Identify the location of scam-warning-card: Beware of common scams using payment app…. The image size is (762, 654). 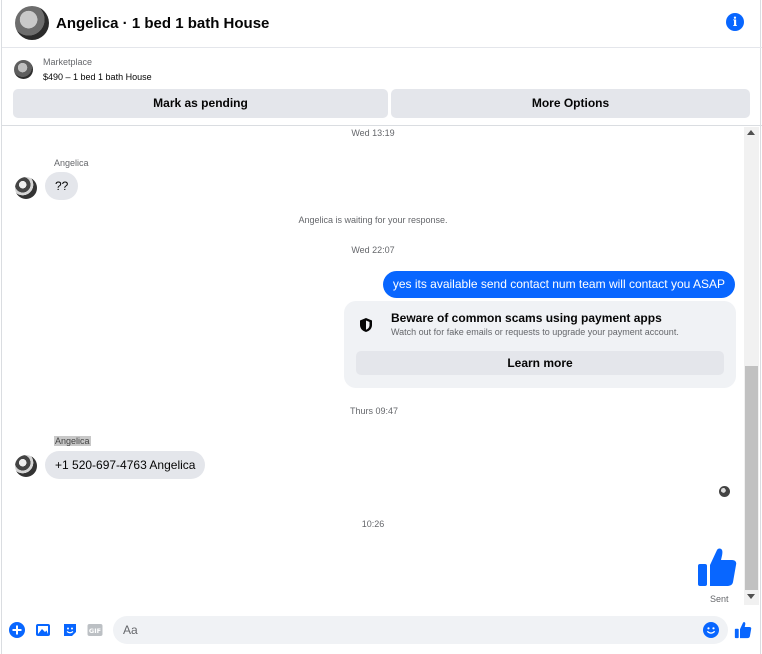
(540, 344).